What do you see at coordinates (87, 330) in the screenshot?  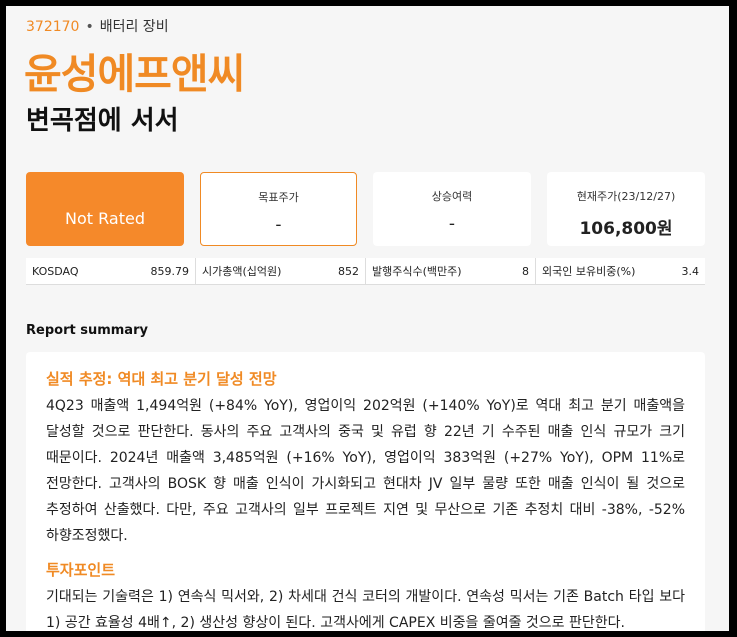 I see `summary-title: Report summary` at bounding box center [87, 330].